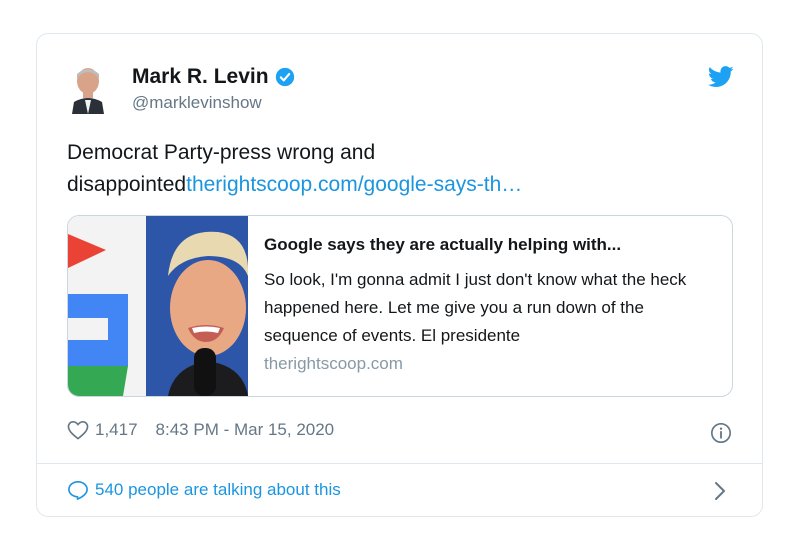 This screenshot has width=799, height=554. I want to click on author-name: Mark R. Levin, so click(213, 77).